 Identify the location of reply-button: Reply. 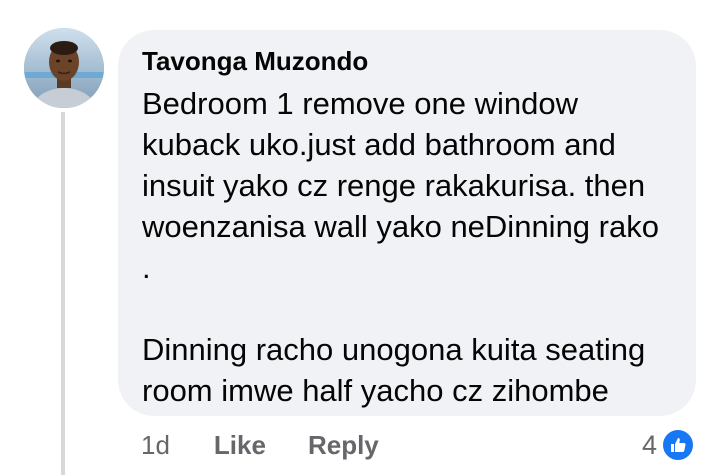
(343, 445).